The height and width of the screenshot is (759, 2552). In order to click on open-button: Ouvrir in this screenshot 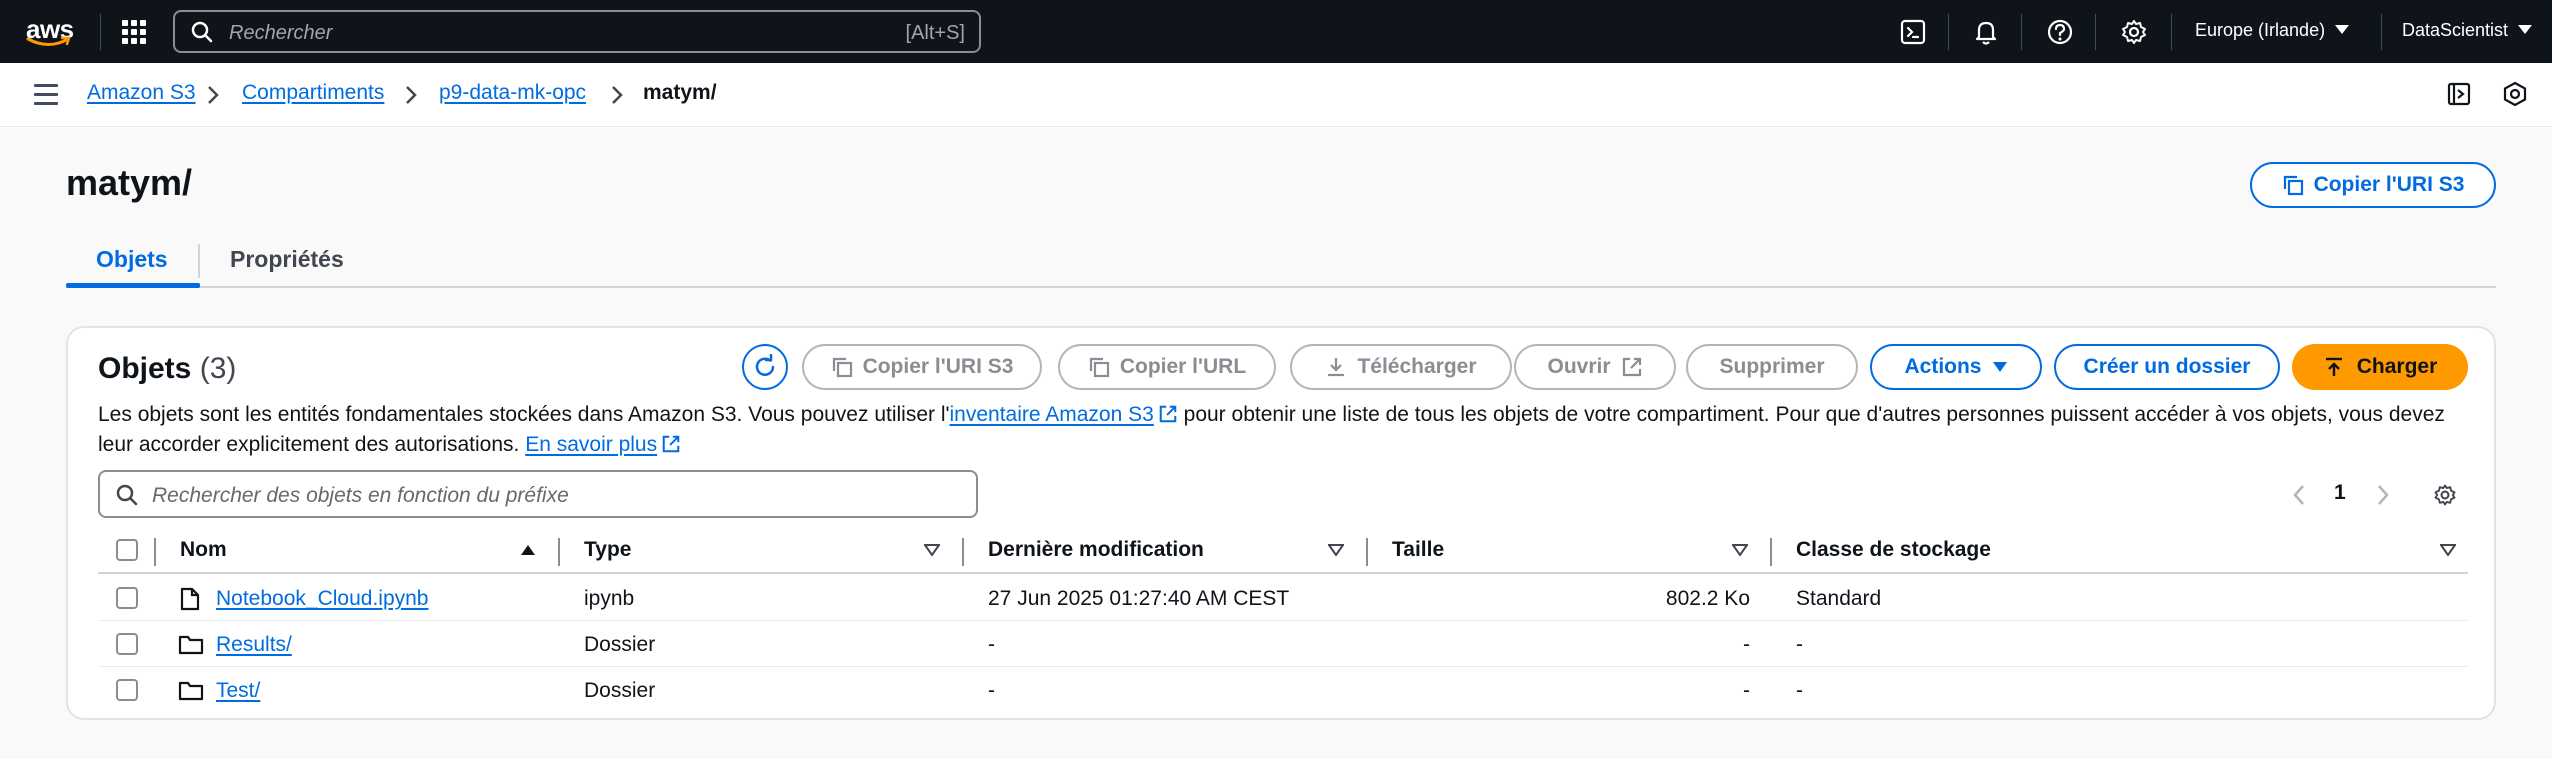, I will do `click(1595, 367)`.